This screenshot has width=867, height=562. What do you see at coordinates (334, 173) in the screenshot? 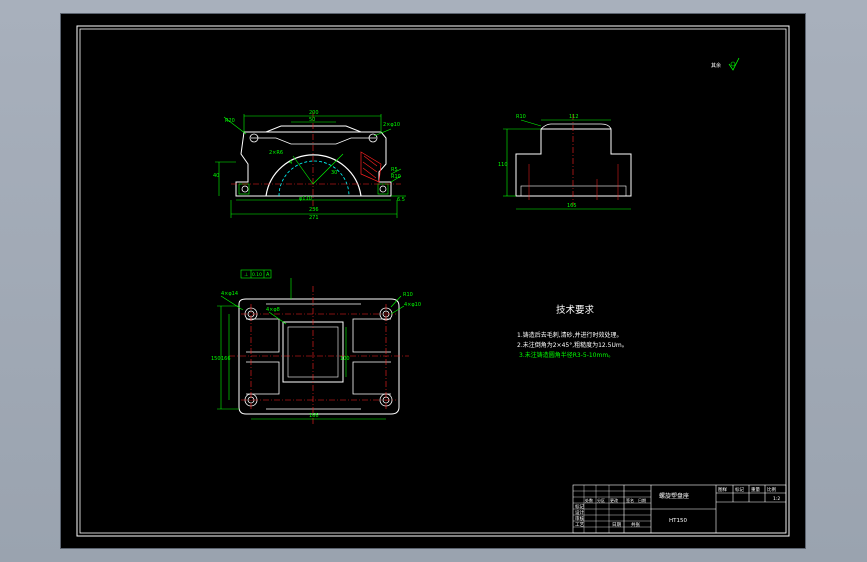
I see `dim-note-b: 30` at bounding box center [334, 173].